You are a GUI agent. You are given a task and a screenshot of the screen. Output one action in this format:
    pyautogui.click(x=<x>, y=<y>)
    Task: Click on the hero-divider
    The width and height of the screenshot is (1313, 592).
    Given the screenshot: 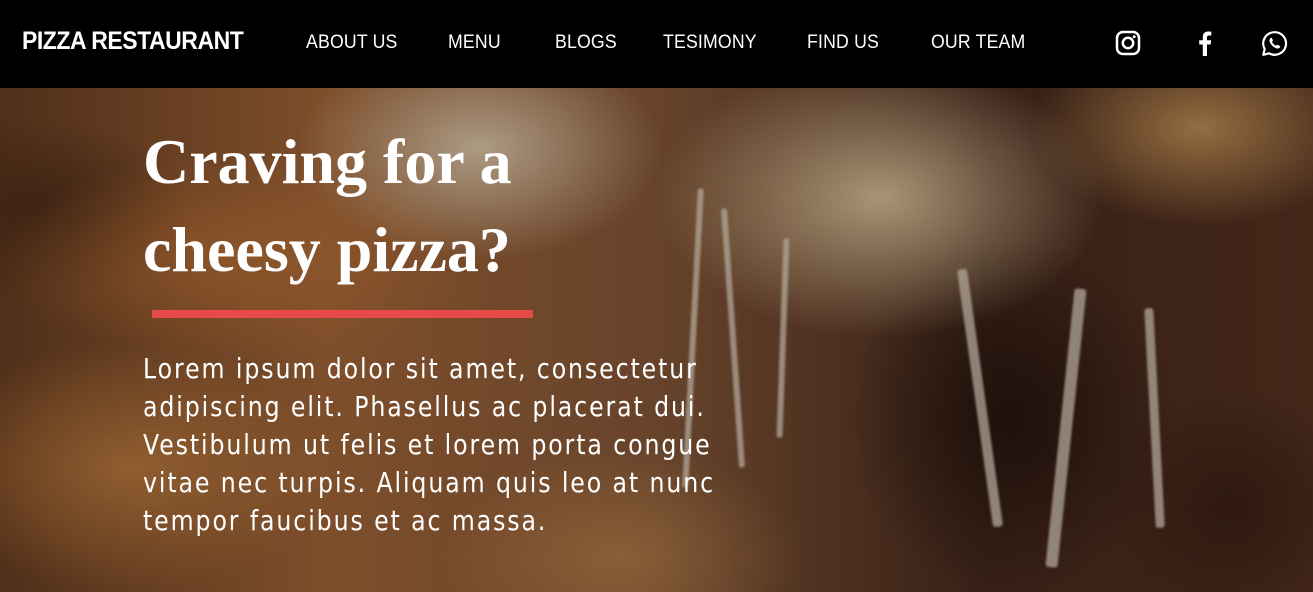 What is the action you would take?
    pyautogui.click(x=342, y=314)
    